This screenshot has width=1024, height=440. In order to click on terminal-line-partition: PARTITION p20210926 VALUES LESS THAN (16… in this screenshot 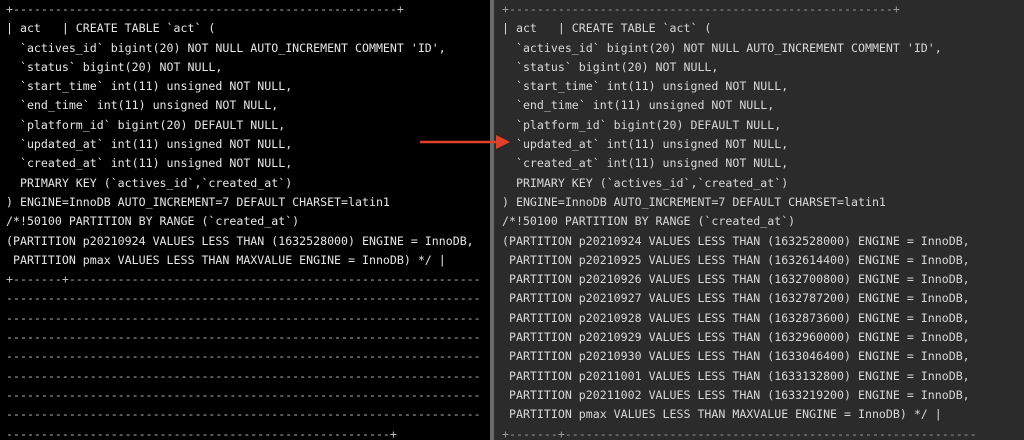, I will do `click(736, 279)`.